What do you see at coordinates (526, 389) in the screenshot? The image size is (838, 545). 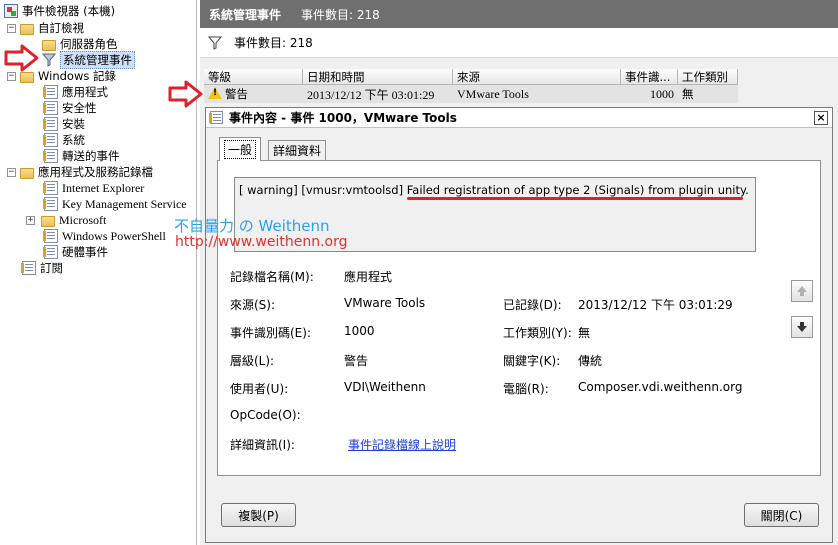 I see `computer-label: 電腦(R):` at bounding box center [526, 389].